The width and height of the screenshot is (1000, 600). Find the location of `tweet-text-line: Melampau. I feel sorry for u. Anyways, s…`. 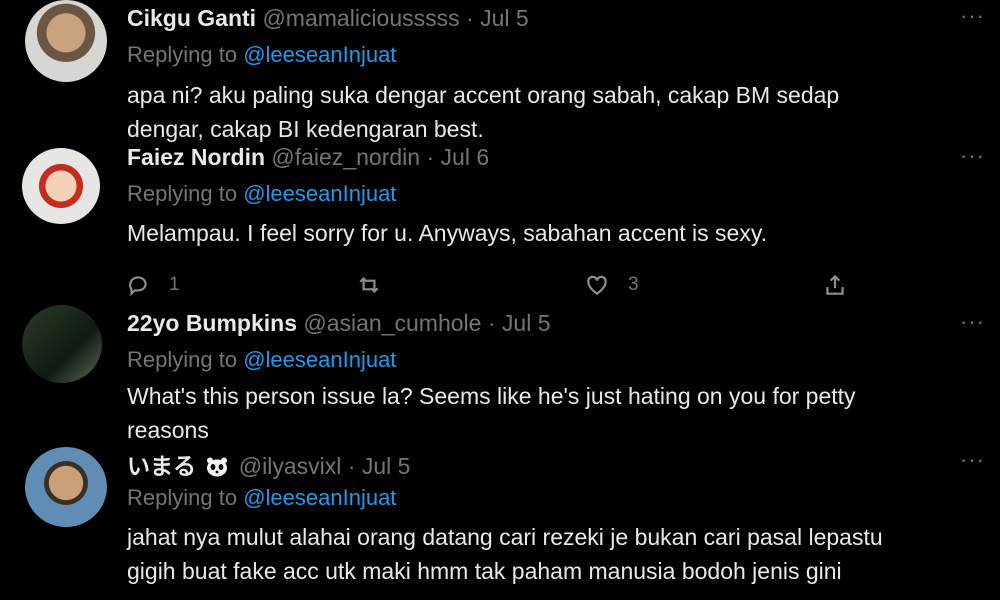

tweet-text-line: Melampau. I feel sorry for u. Anyways, s… is located at coordinates (447, 233).